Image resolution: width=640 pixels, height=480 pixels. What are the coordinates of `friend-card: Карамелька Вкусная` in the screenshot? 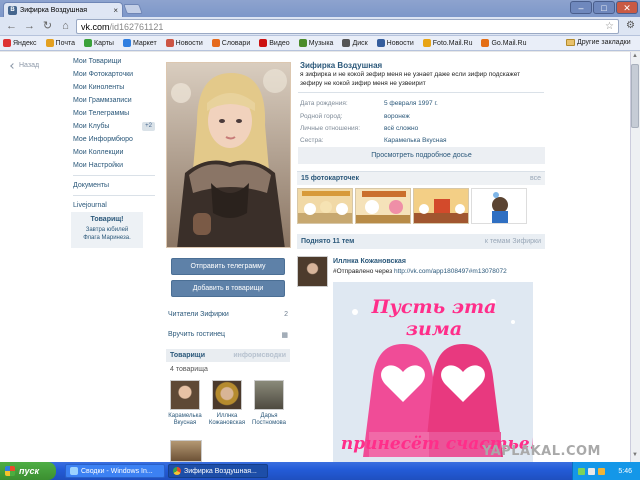 It's located at (185, 403).